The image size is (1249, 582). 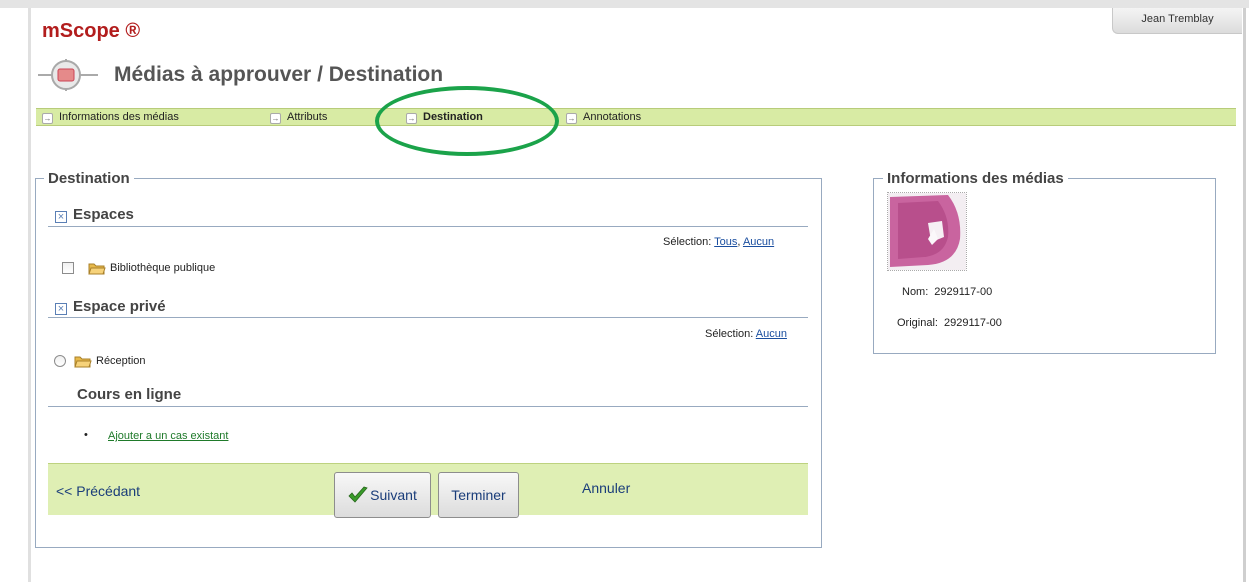 I want to click on user-name-tab: Jean Tremblay, so click(x=1177, y=21).